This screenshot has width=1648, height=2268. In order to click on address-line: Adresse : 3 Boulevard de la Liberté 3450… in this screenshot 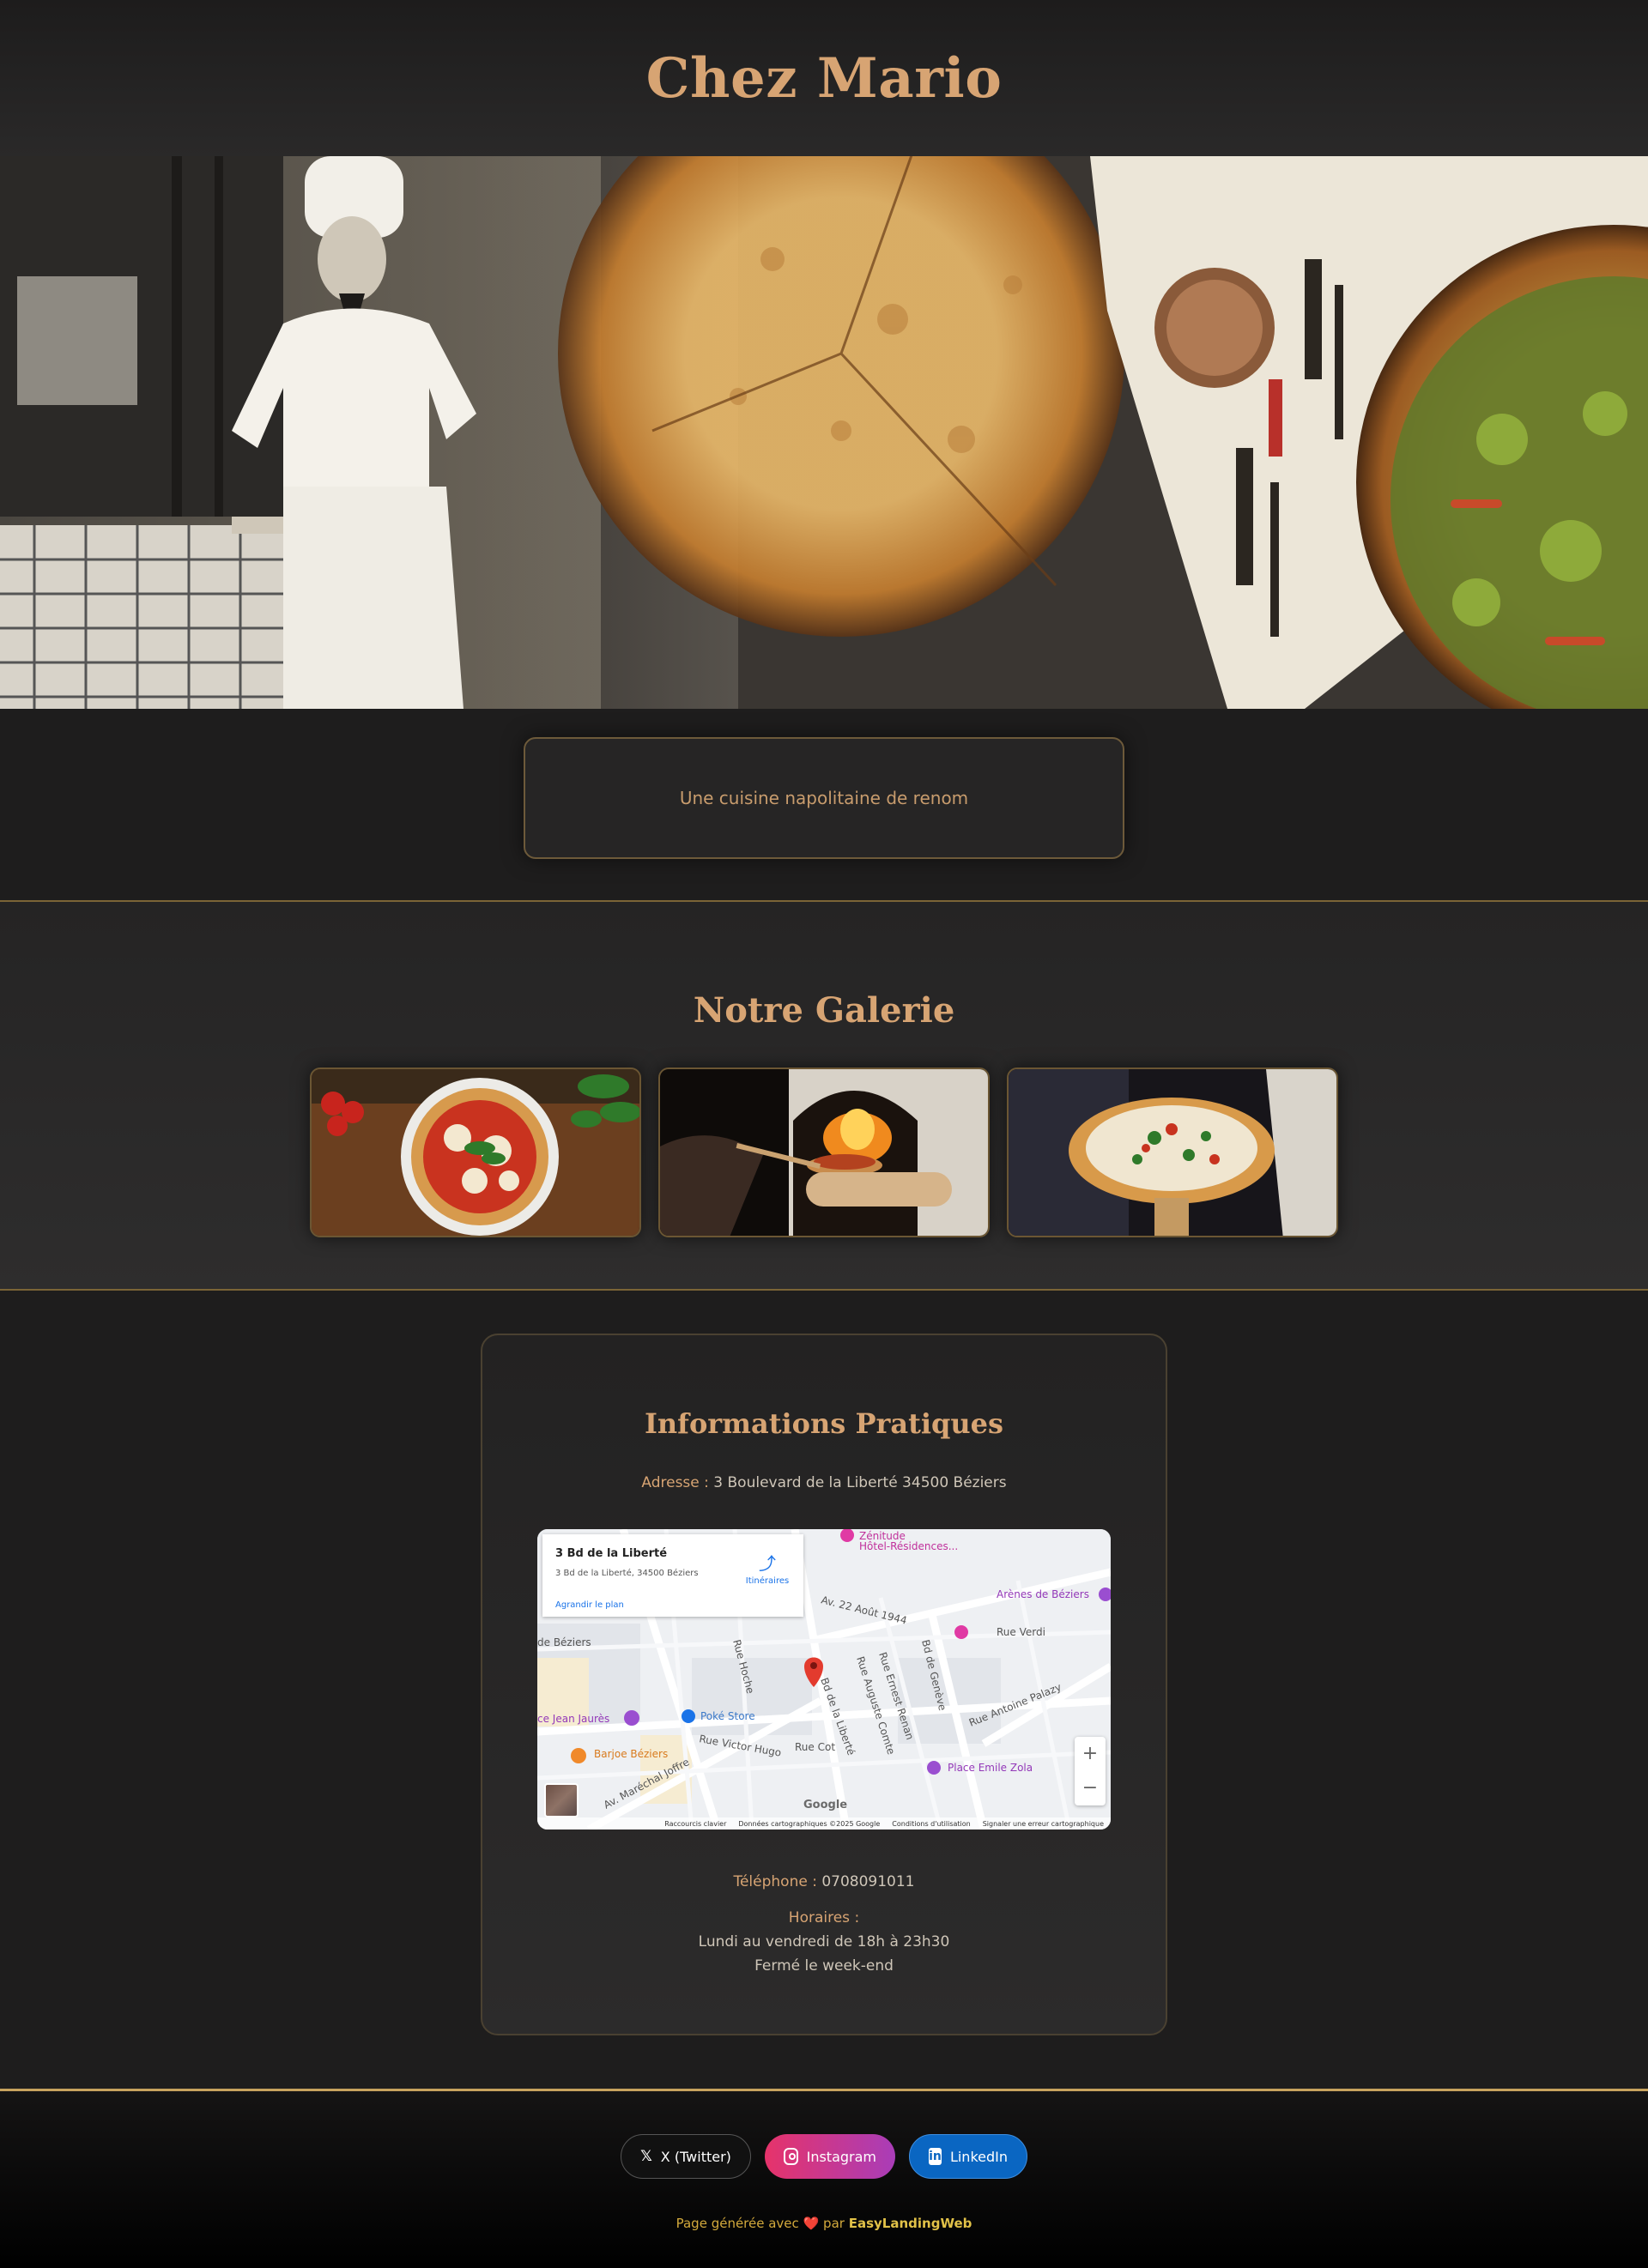, I will do `click(824, 1482)`.